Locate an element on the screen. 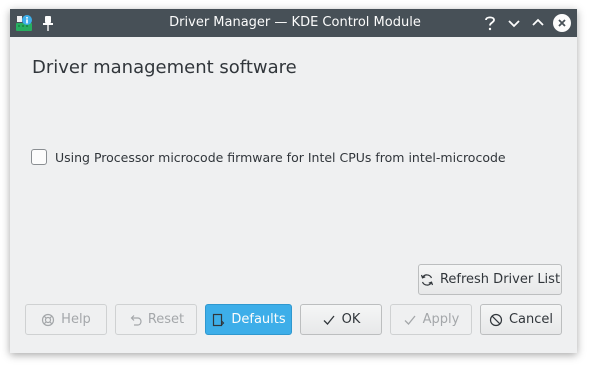 This screenshot has width=593, height=367. refresh-driver-list-button: Refresh Driver List is located at coordinates (490, 279).